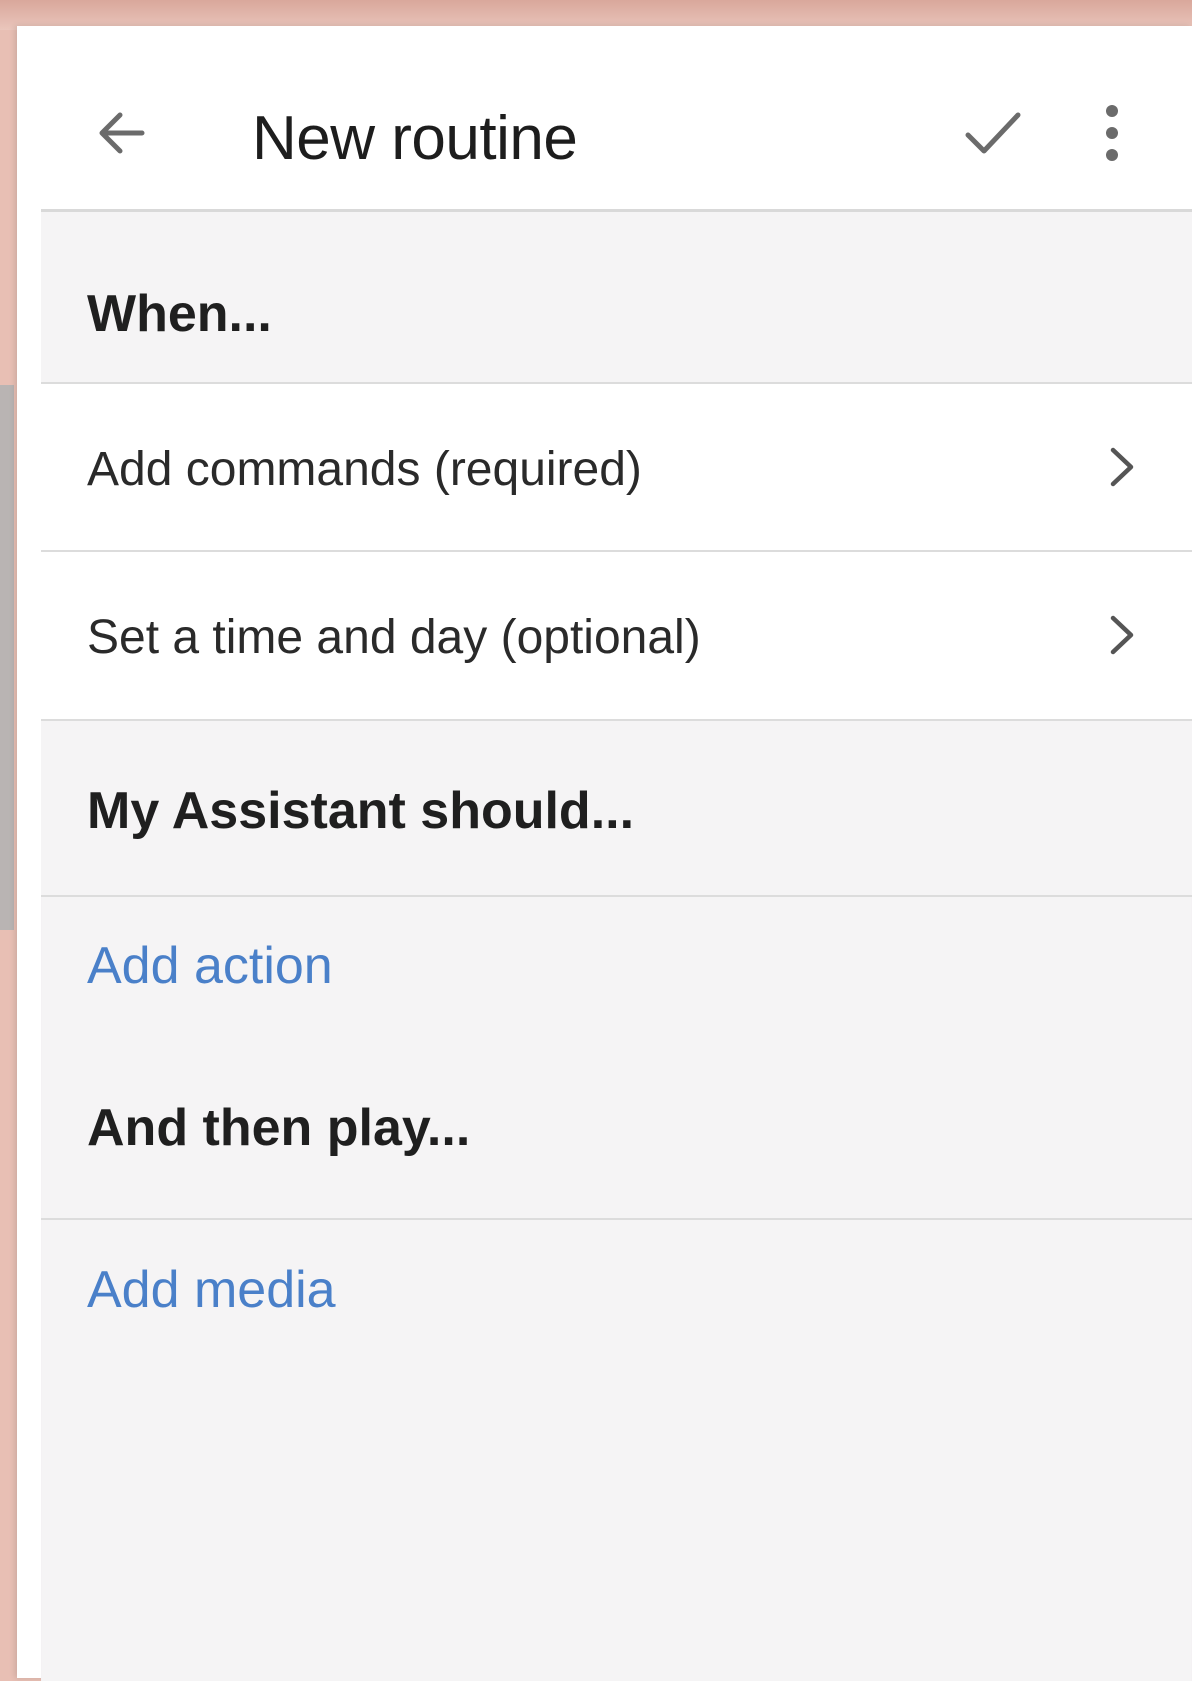 The height and width of the screenshot is (1681, 1192). What do you see at coordinates (394, 637) in the screenshot?
I see `set-time-label: Set a time and day (optional)` at bounding box center [394, 637].